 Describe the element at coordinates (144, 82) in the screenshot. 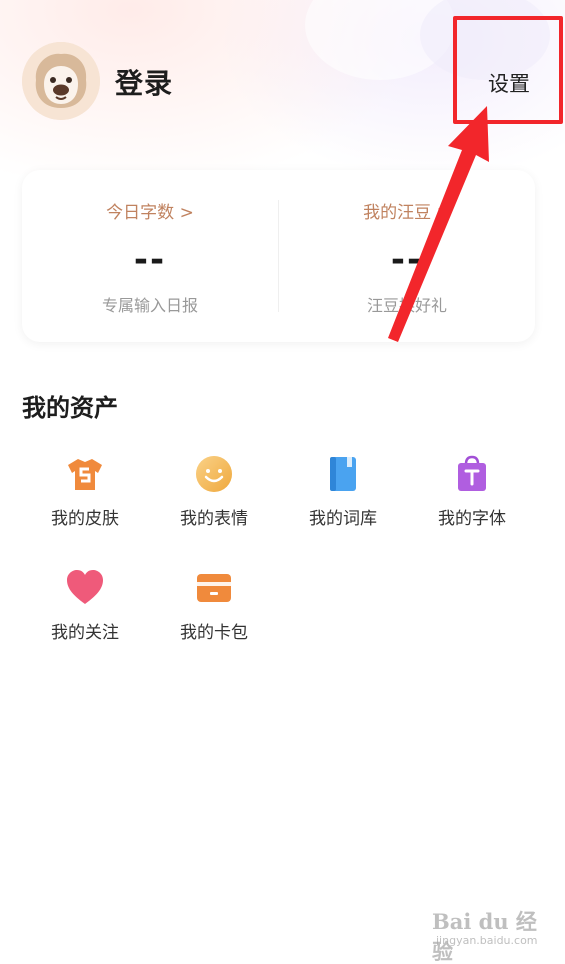

I see `login-button: 登录` at that location.